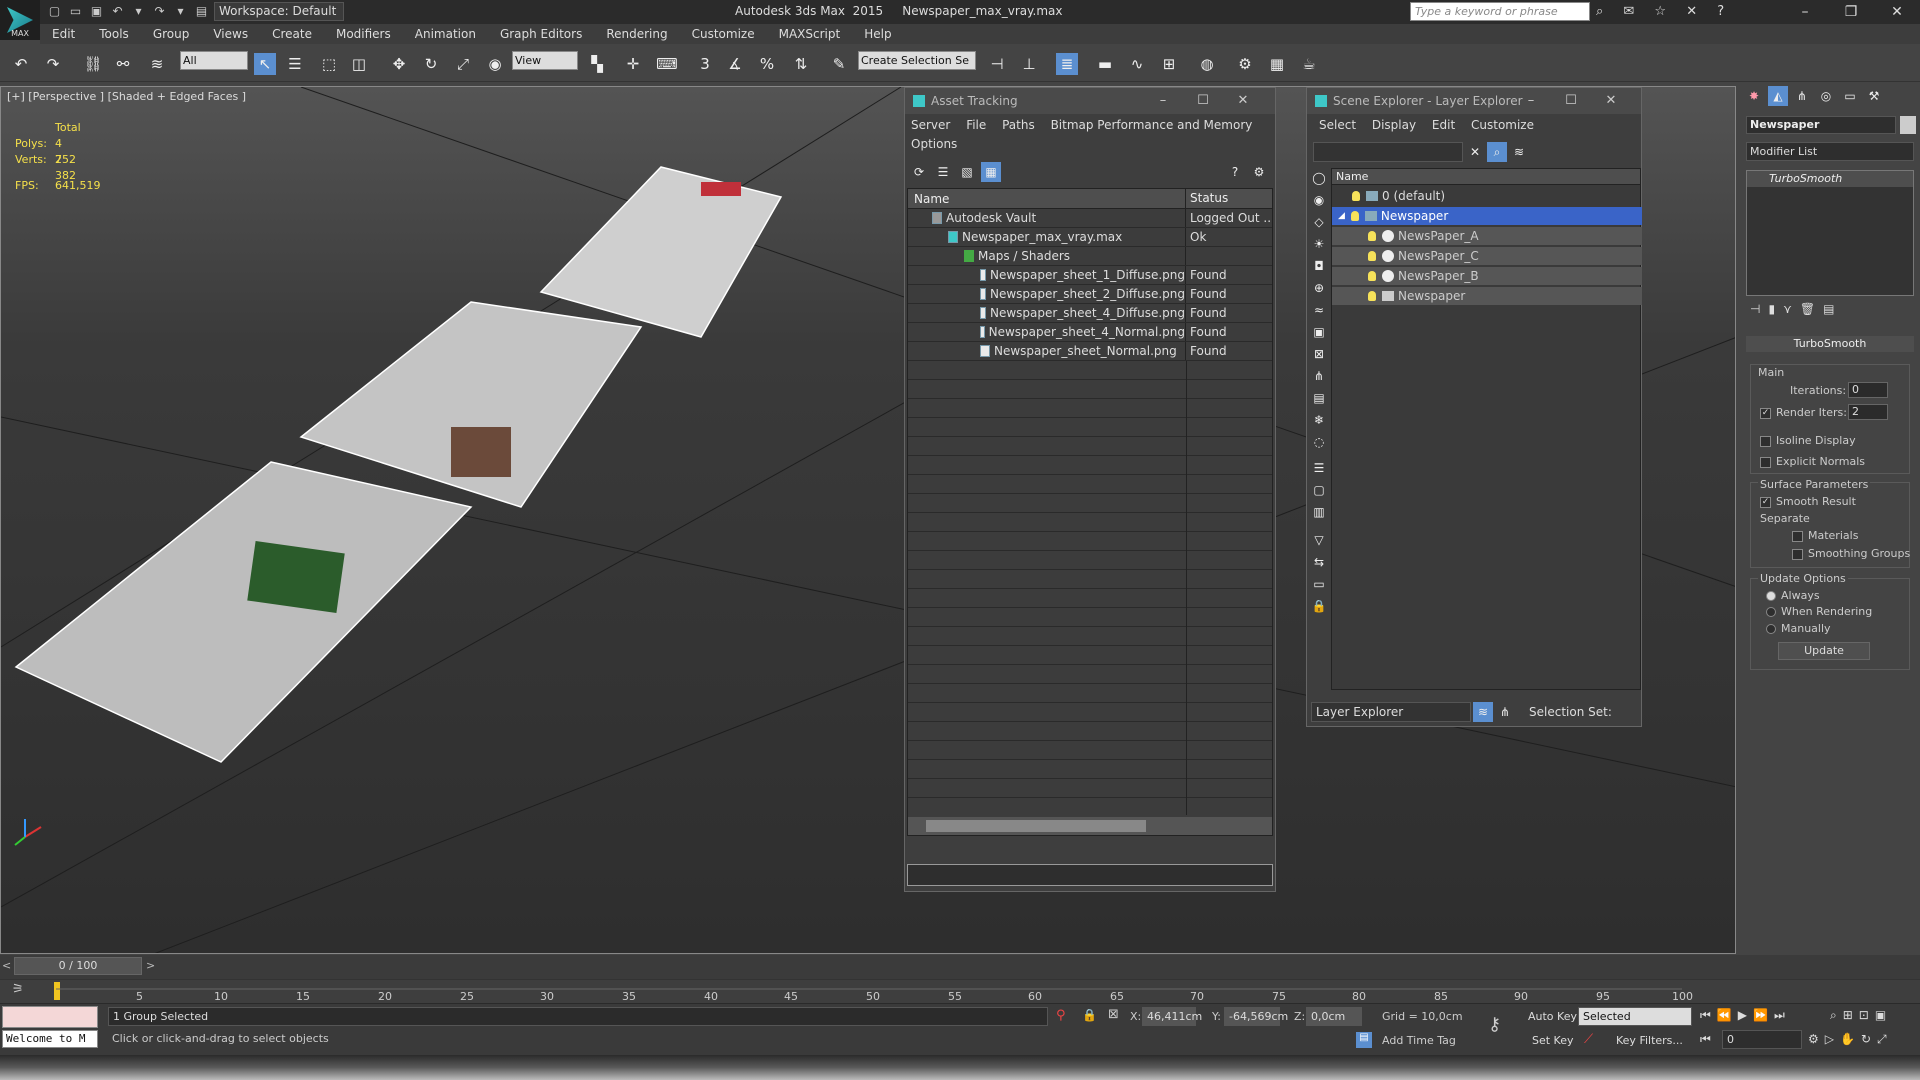 The image size is (1920, 1080). Describe the element at coordinates (1319, 376) in the screenshot. I see `display-bones-icon: ⋔` at that location.